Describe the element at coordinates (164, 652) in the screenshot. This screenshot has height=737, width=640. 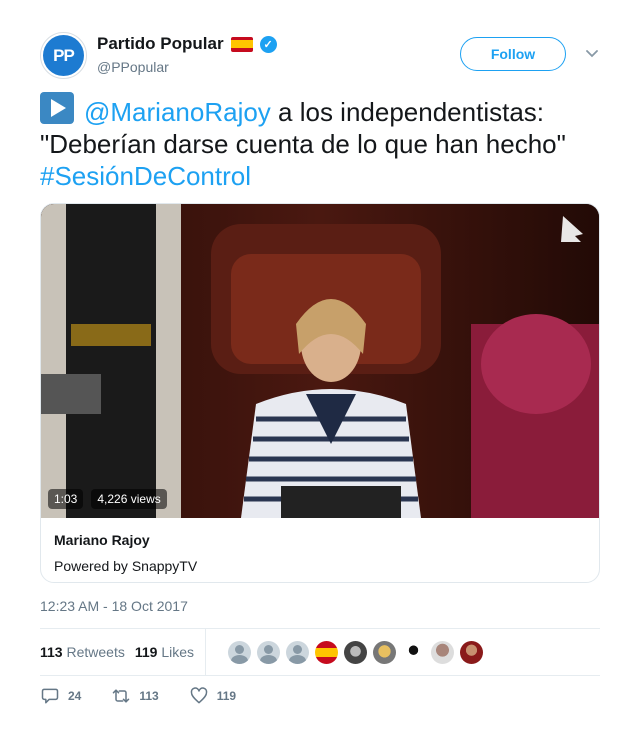
I see `likes-stat: 119 Likes` at that location.